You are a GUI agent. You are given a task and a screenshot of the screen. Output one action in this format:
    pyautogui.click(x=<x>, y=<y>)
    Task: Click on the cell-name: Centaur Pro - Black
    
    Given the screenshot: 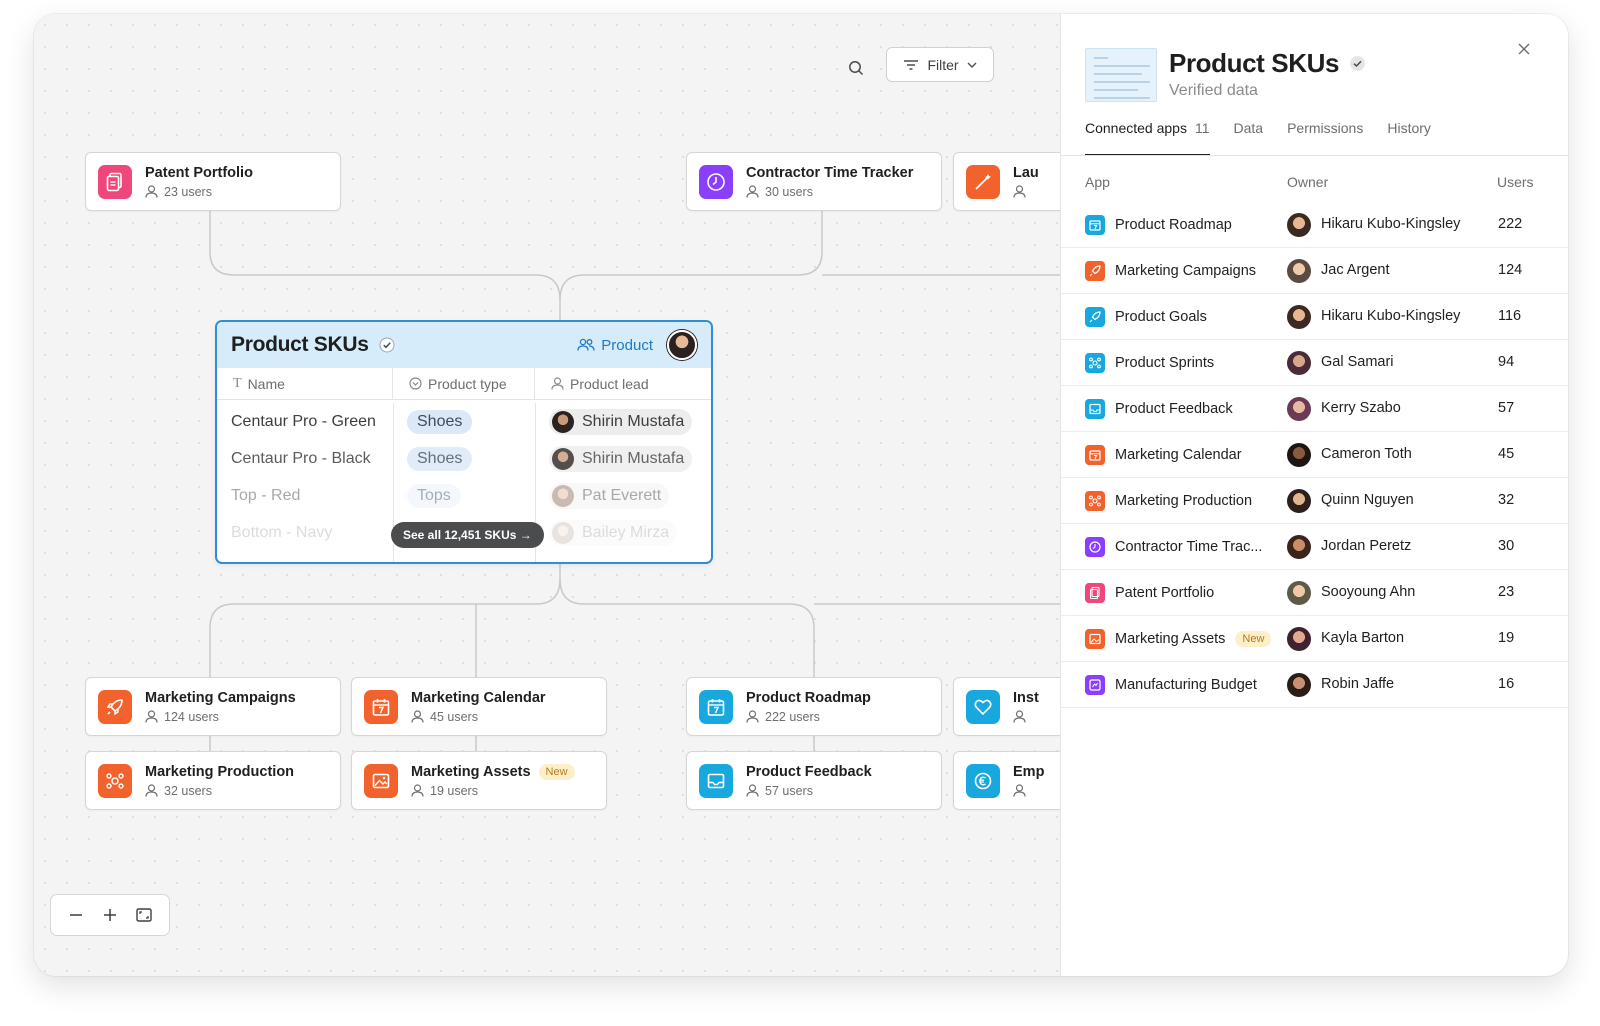 What is the action you would take?
    pyautogui.click(x=301, y=458)
    